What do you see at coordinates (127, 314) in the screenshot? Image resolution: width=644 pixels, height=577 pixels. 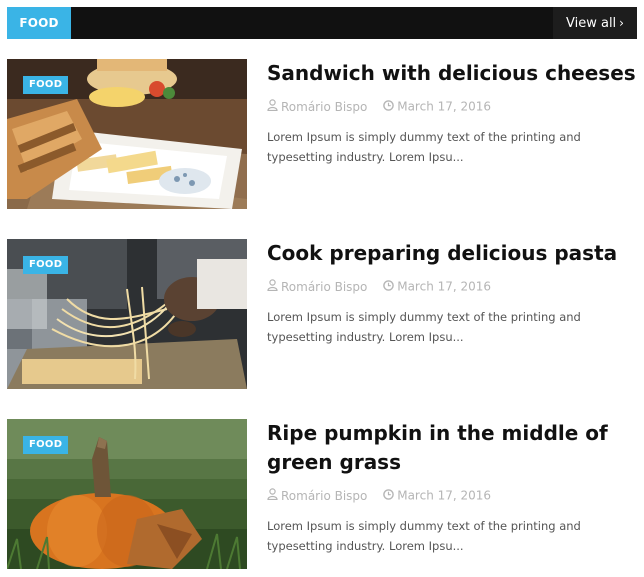 I see `post-thumbnail-pasta: FOOD` at bounding box center [127, 314].